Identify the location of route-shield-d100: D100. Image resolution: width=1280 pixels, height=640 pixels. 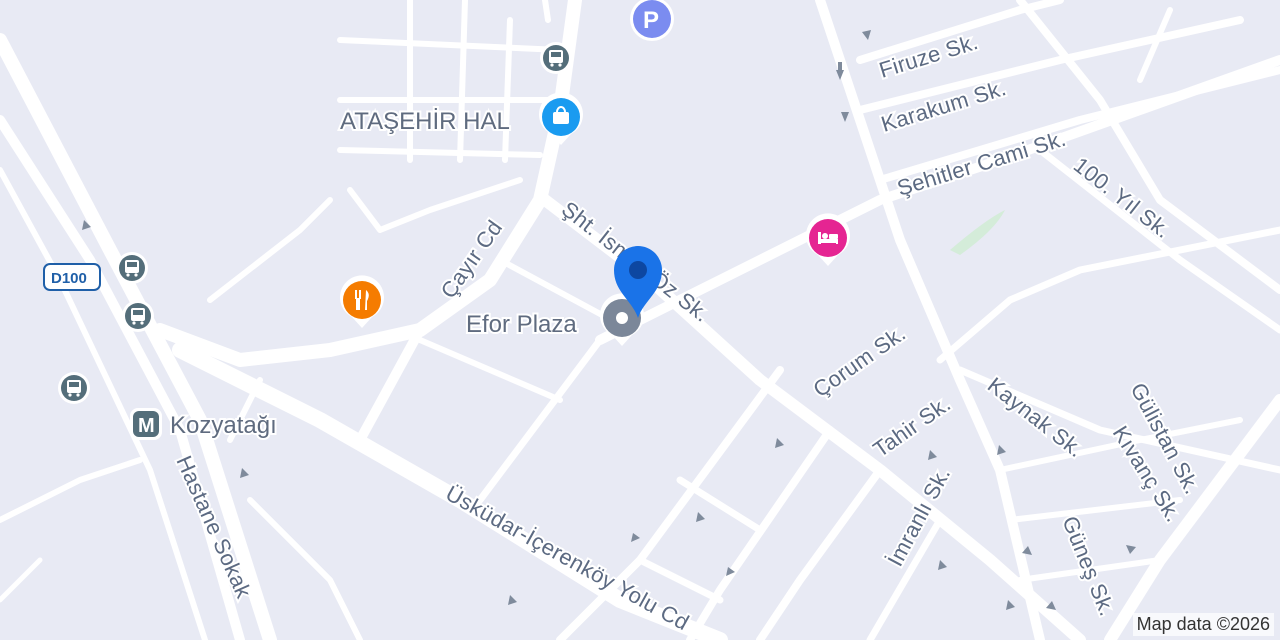
(72, 277).